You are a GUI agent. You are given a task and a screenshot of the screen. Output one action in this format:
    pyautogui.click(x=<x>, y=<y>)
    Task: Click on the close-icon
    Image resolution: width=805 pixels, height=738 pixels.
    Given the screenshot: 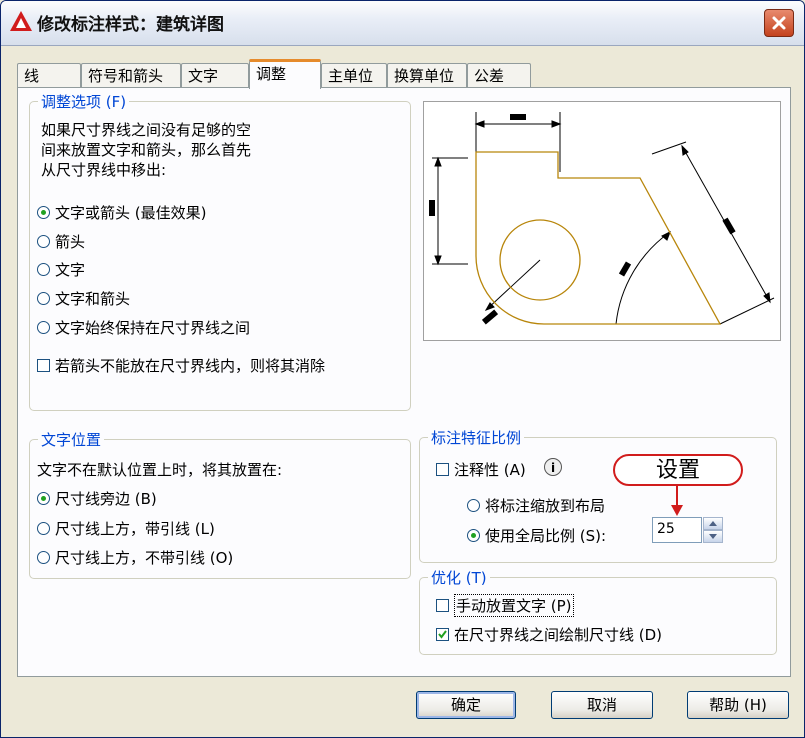 What is the action you would take?
    pyautogui.click(x=779, y=23)
    